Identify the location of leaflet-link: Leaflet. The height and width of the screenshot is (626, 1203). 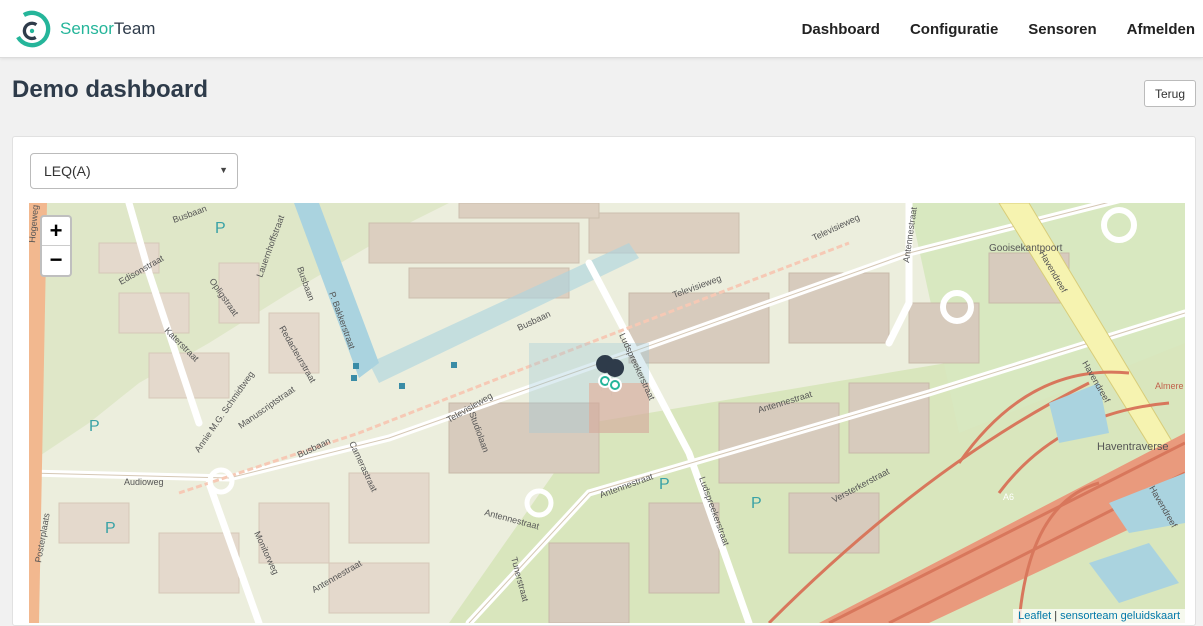
(1034, 616).